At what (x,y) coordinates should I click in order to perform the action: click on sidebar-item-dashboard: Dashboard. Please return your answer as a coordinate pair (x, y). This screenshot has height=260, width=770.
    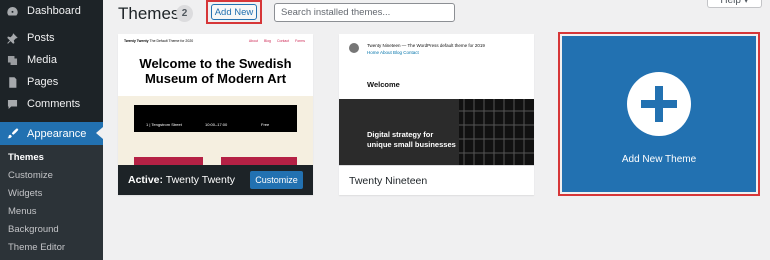
    Looking at the image, I should click on (51, 11).